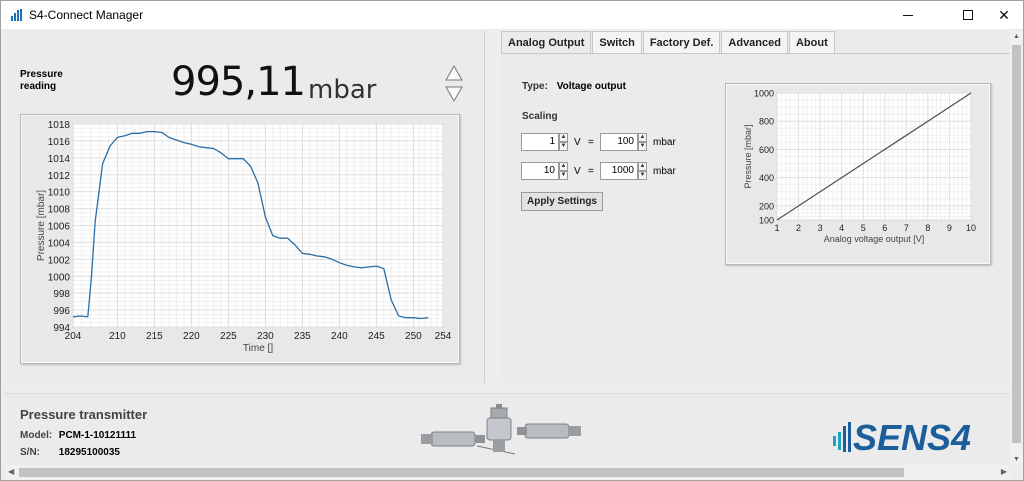 Image resolution: width=1024 pixels, height=481 pixels. Describe the element at coordinates (811, 42) in the screenshot. I see `tab-about: About` at that location.